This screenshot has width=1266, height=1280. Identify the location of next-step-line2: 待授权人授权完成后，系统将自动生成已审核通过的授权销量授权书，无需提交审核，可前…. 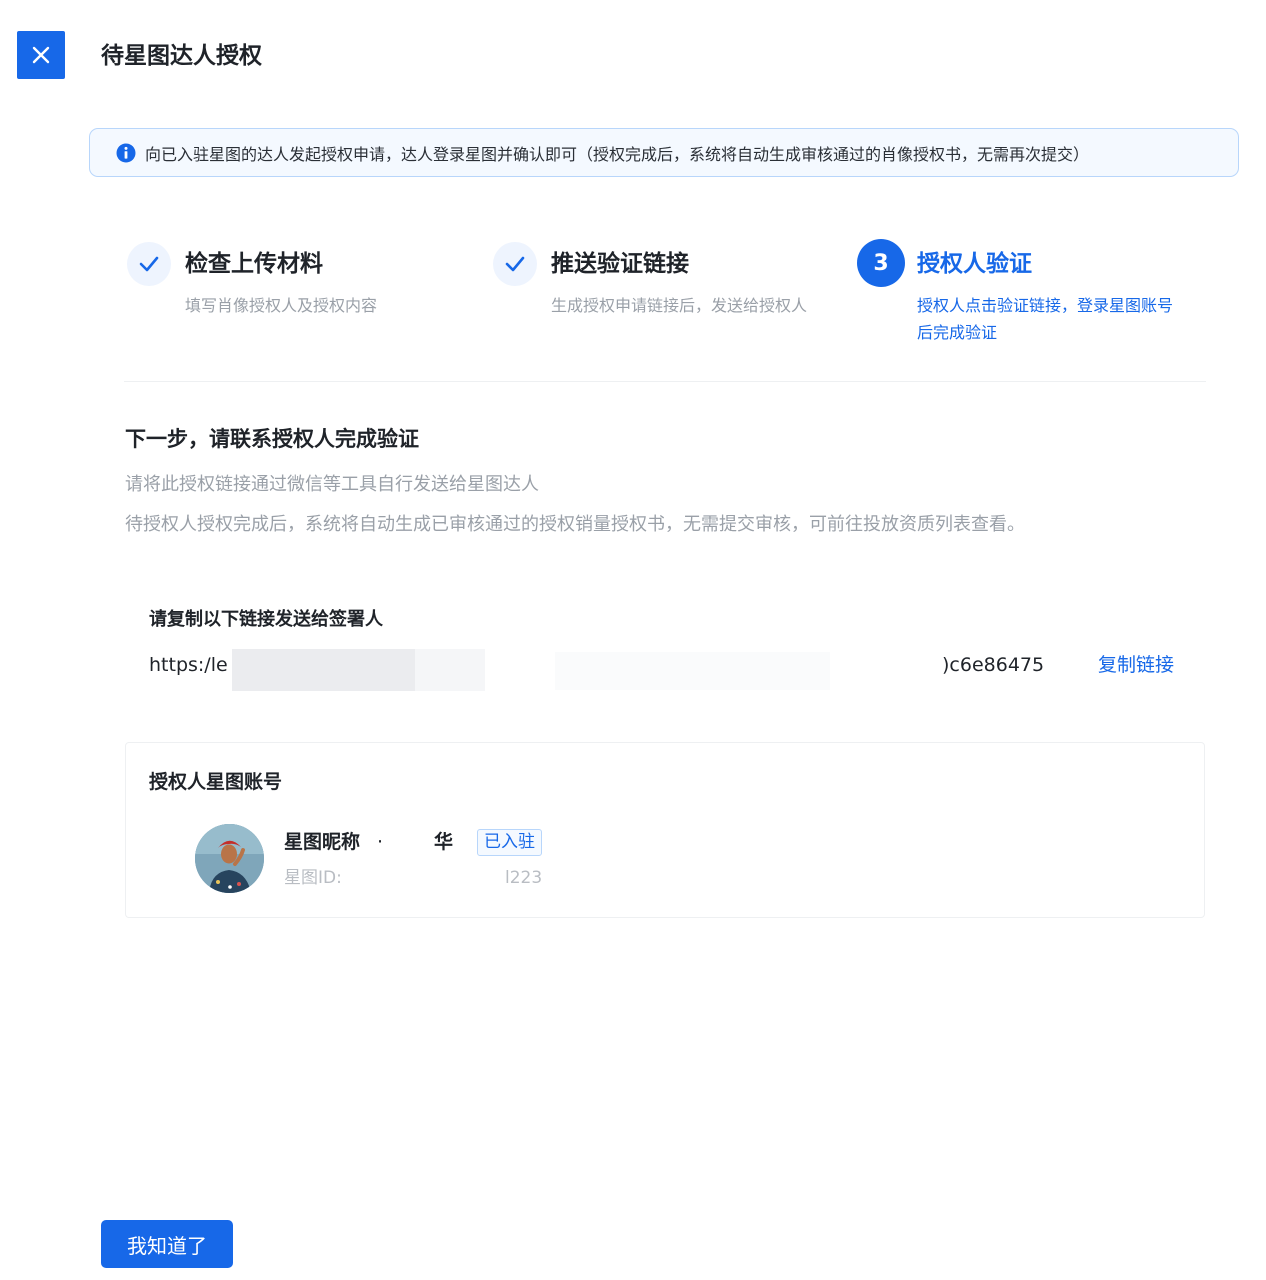
(575, 524).